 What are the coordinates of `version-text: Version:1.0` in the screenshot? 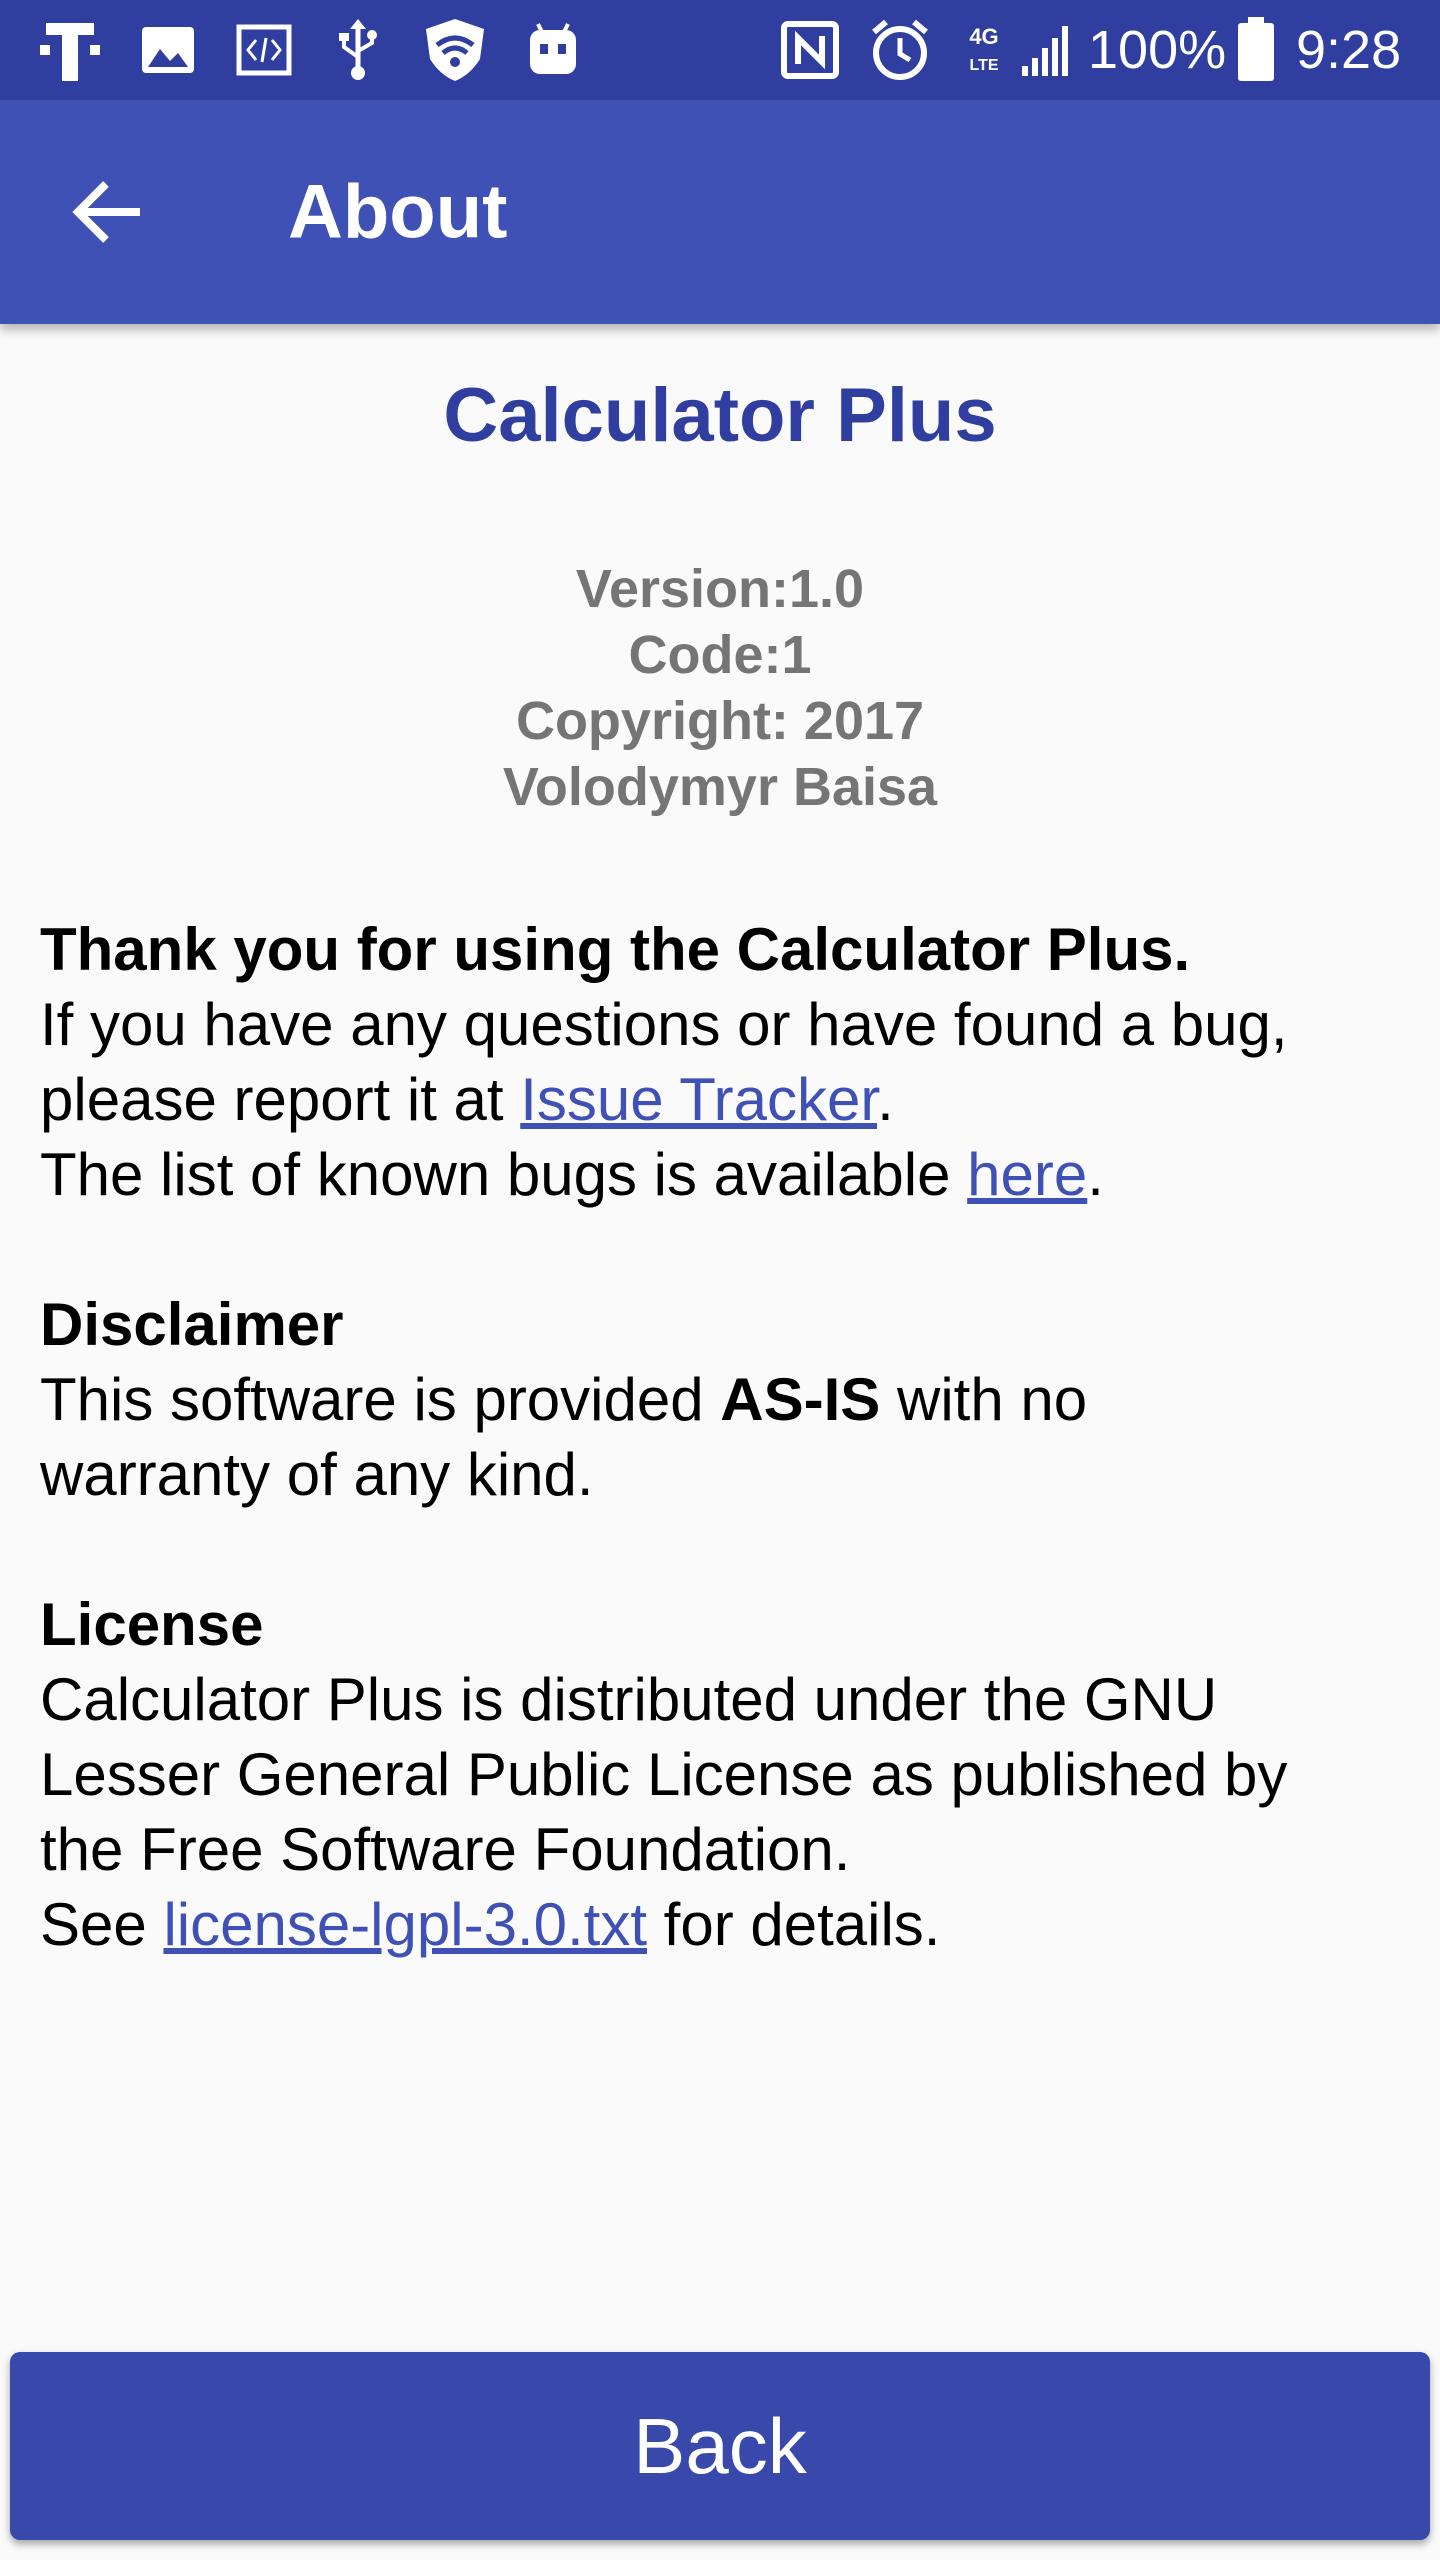 It's located at (720, 589).